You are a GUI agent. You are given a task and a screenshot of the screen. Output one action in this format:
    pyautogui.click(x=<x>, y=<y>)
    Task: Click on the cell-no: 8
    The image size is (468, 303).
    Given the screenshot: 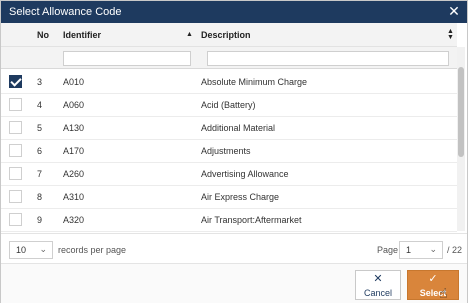 What is the action you would take?
    pyautogui.click(x=40, y=197)
    